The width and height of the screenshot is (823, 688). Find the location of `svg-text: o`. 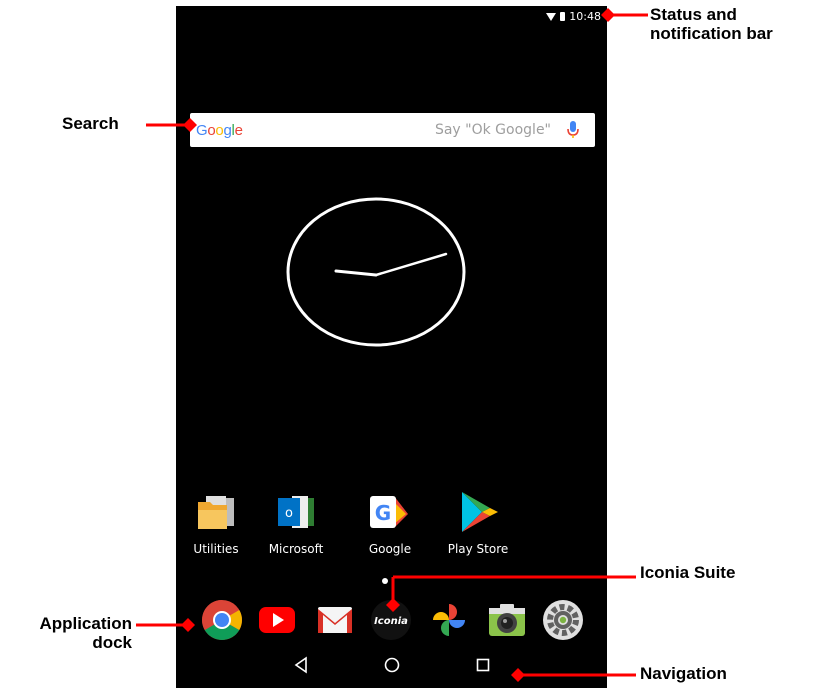

svg-text: o is located at coordinates (289, 513).